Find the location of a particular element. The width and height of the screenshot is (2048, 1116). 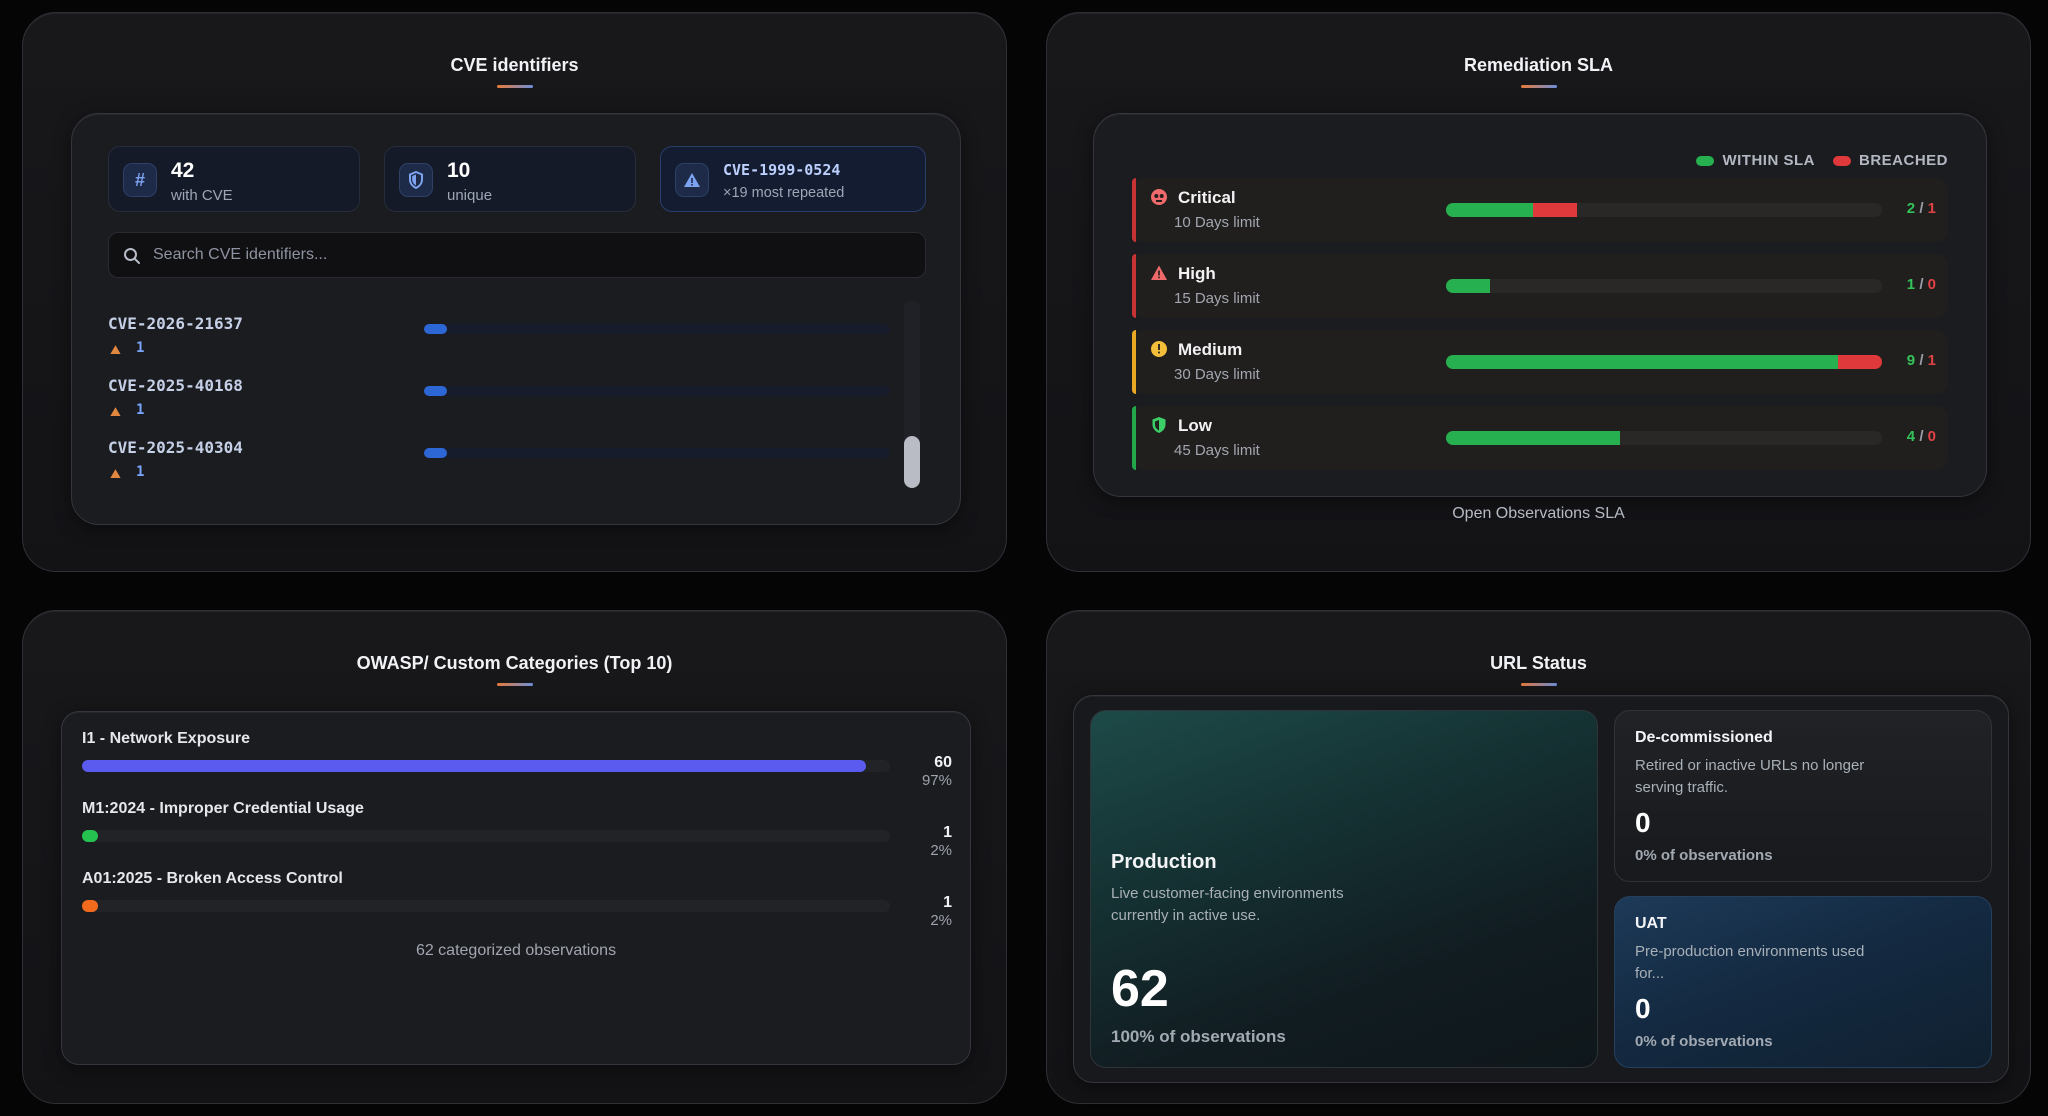

within-count: 2 is located at coordinates (1911, 208).